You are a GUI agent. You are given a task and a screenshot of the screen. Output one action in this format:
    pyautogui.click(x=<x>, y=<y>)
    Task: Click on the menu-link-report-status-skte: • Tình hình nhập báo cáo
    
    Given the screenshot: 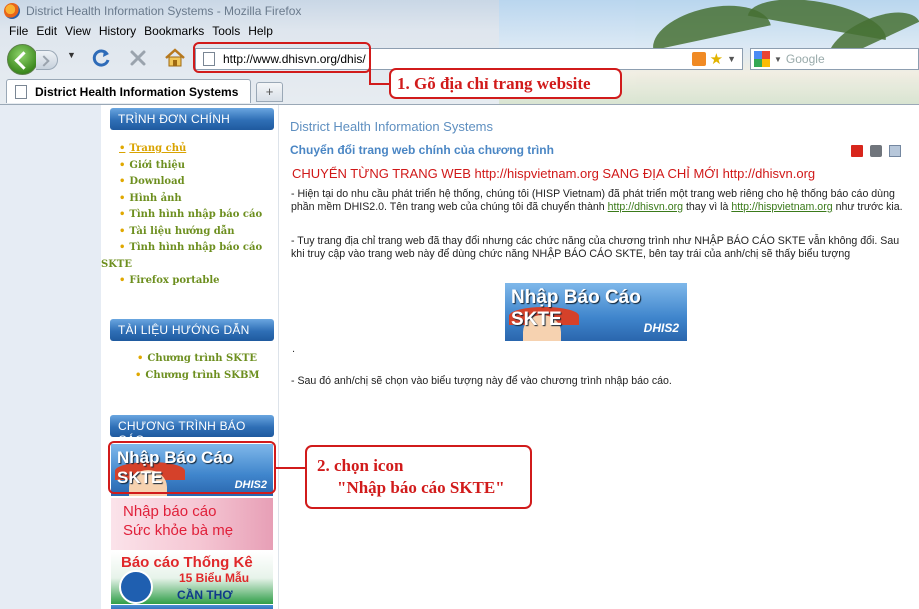 What is the action you would take?
    pyautogui.click(x=190, y=248)
    